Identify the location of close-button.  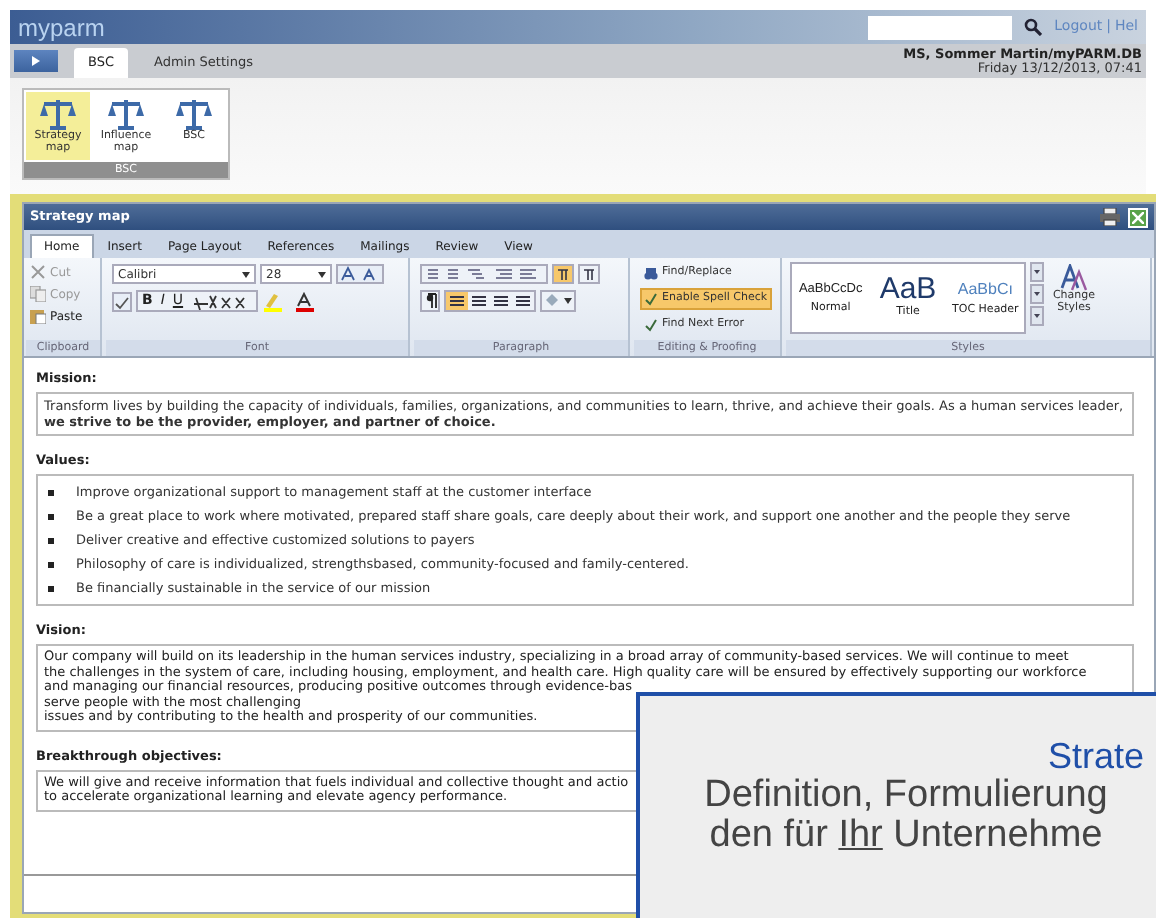
(1138, 217).